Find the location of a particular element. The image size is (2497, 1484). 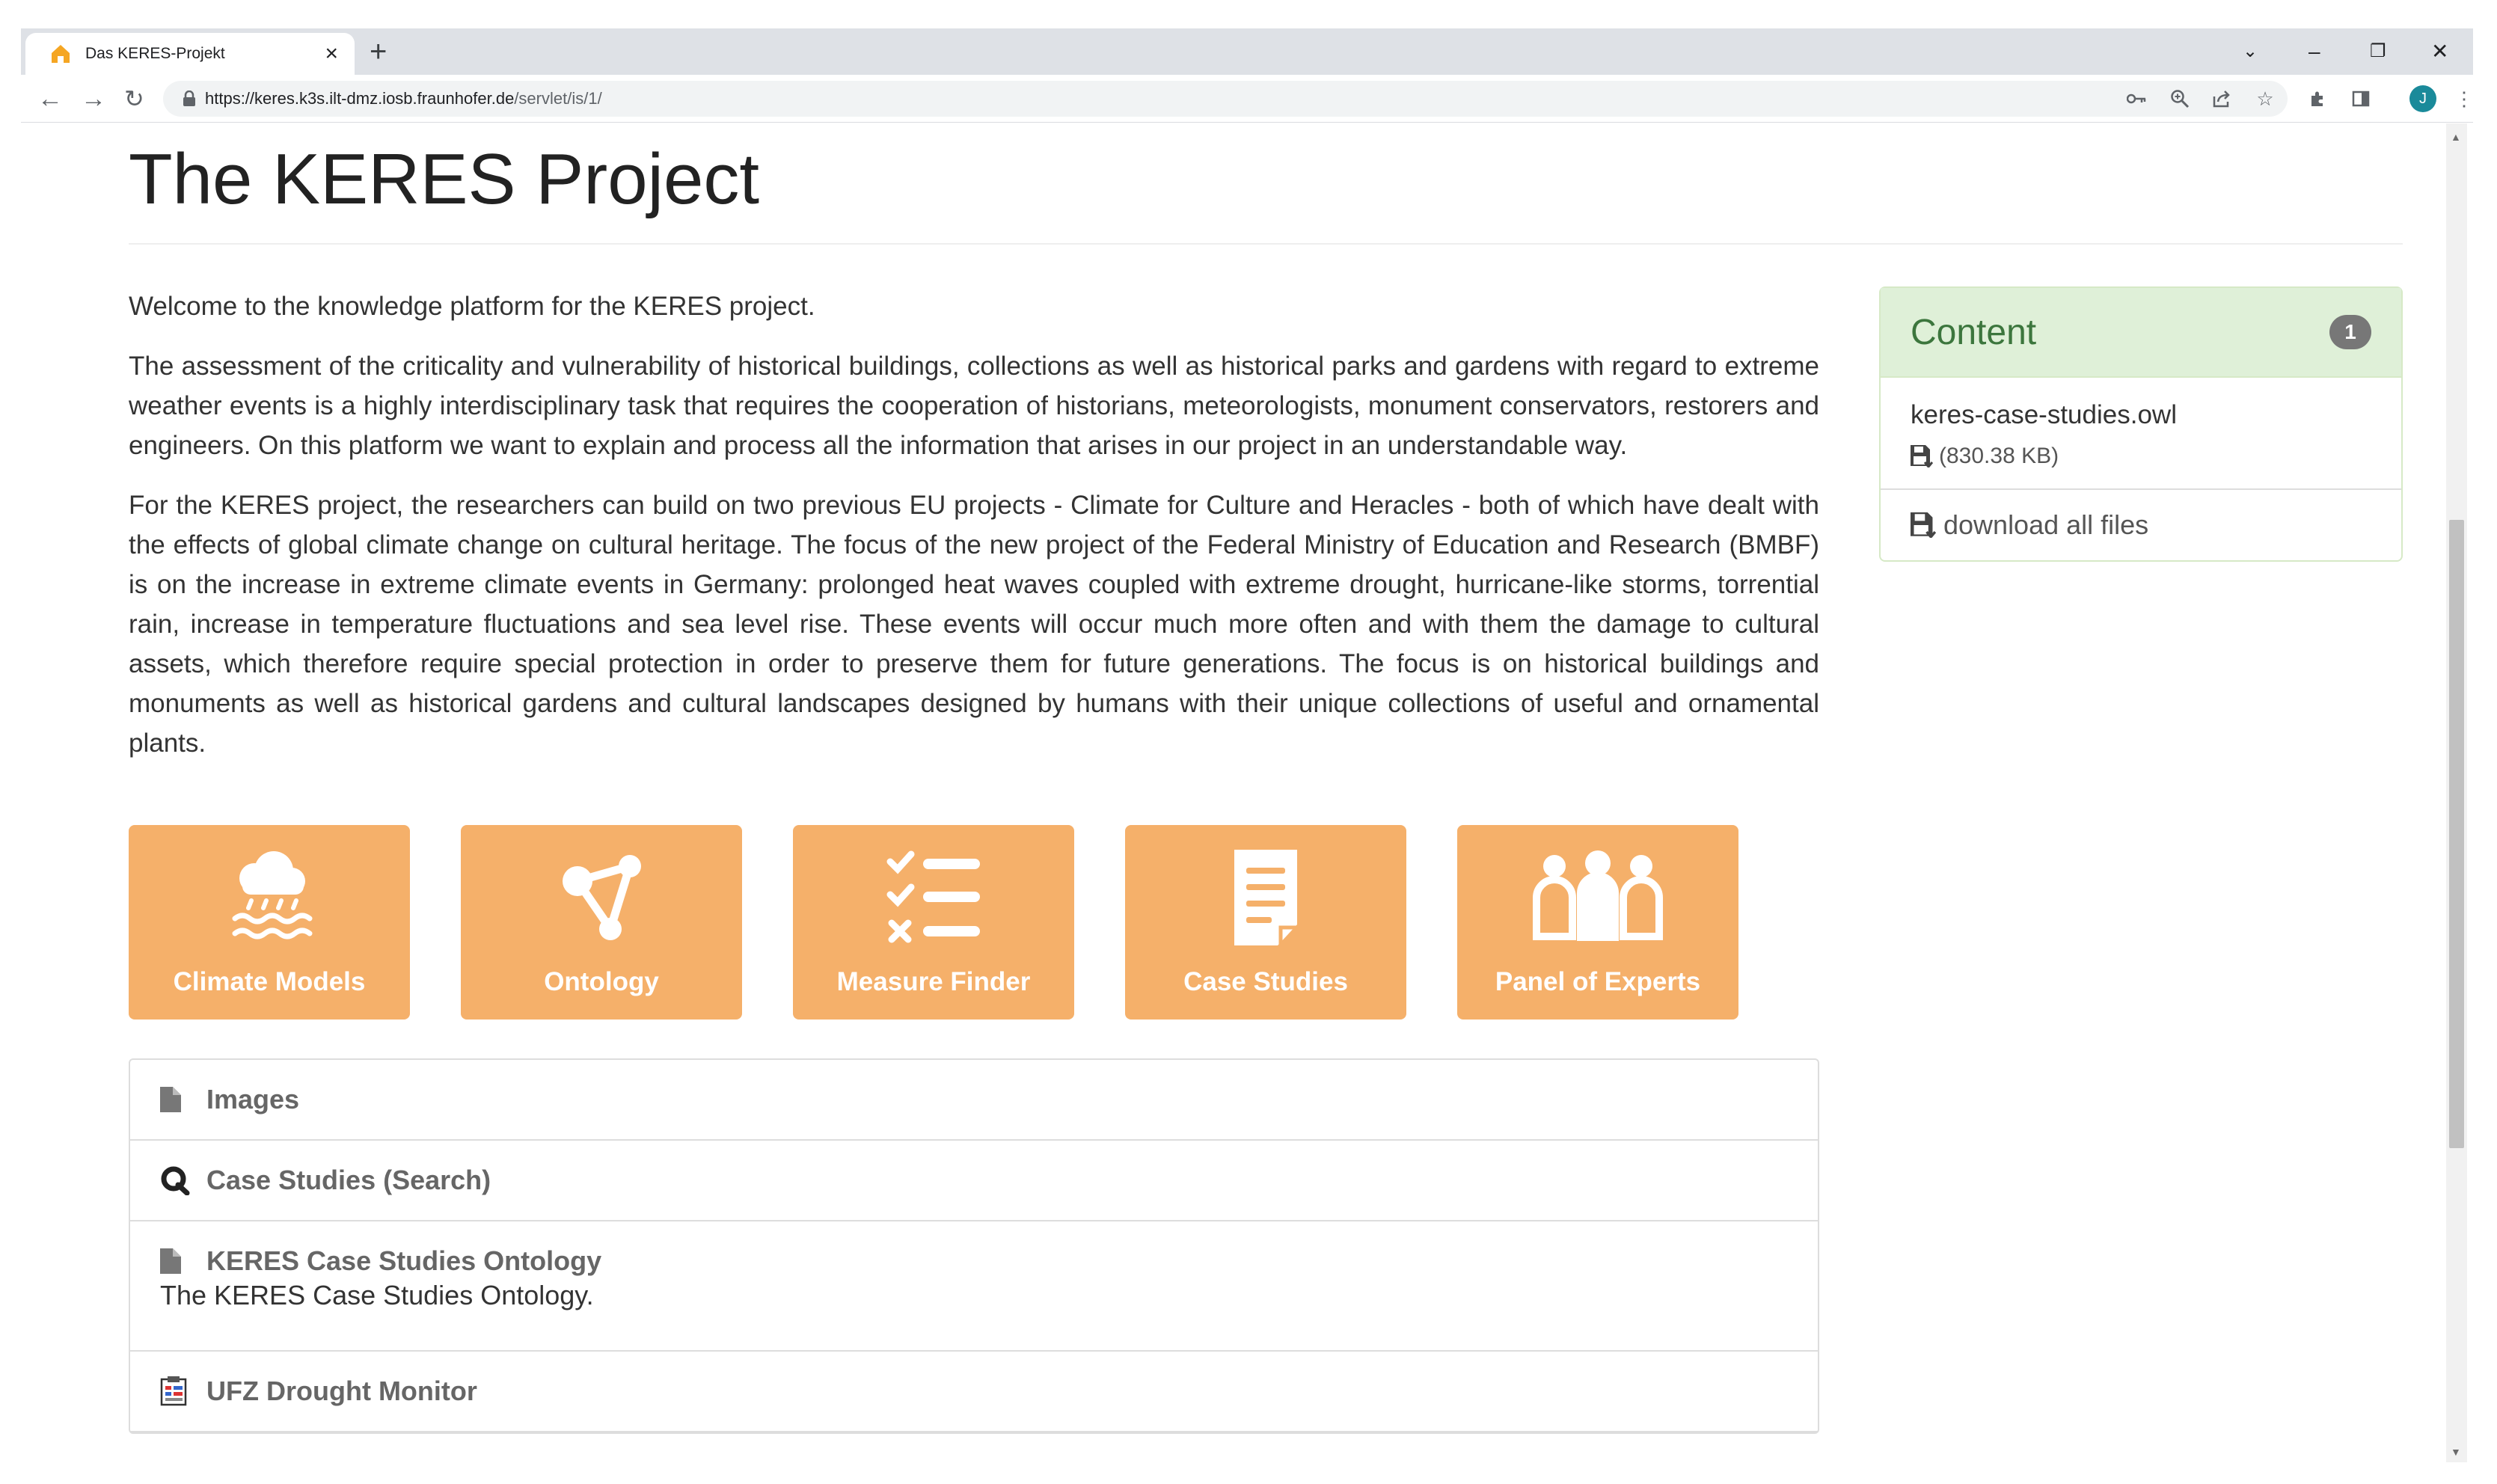

tile-ontology: Ontology is located at coordinates (601, 922).